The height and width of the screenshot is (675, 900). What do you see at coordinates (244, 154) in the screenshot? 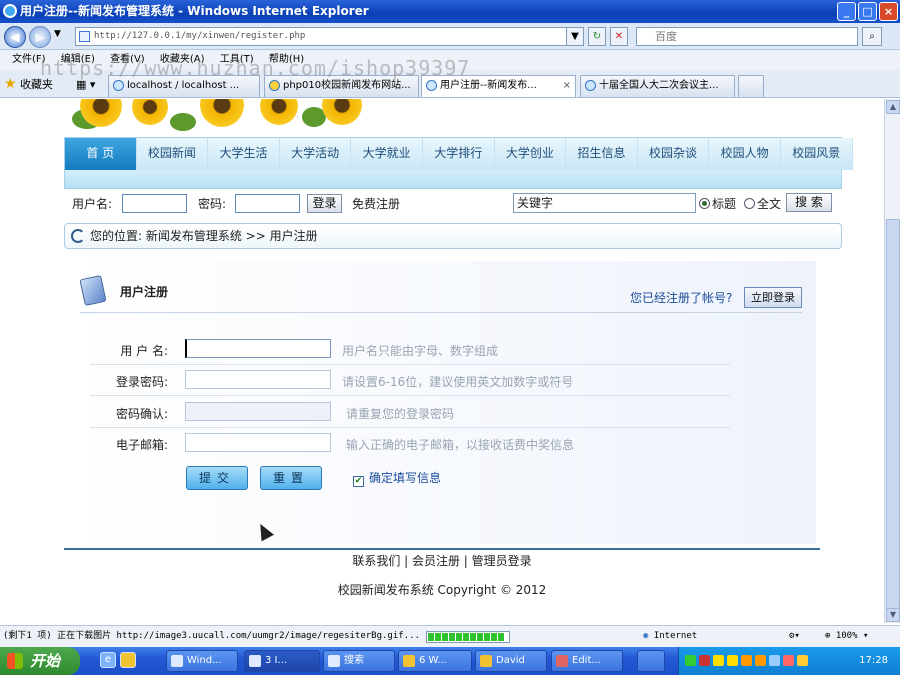
I see `nav-college-life: 大学生活` at bounding box center [244, 154].